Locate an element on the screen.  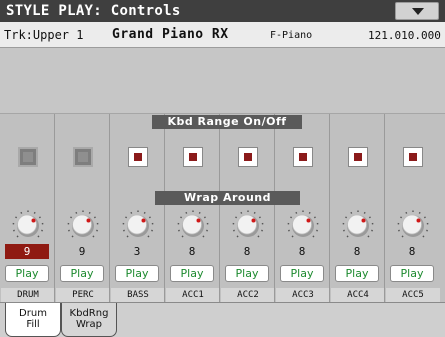
wrap-around-label: Wrap Around is located at coordinates (227, 198).